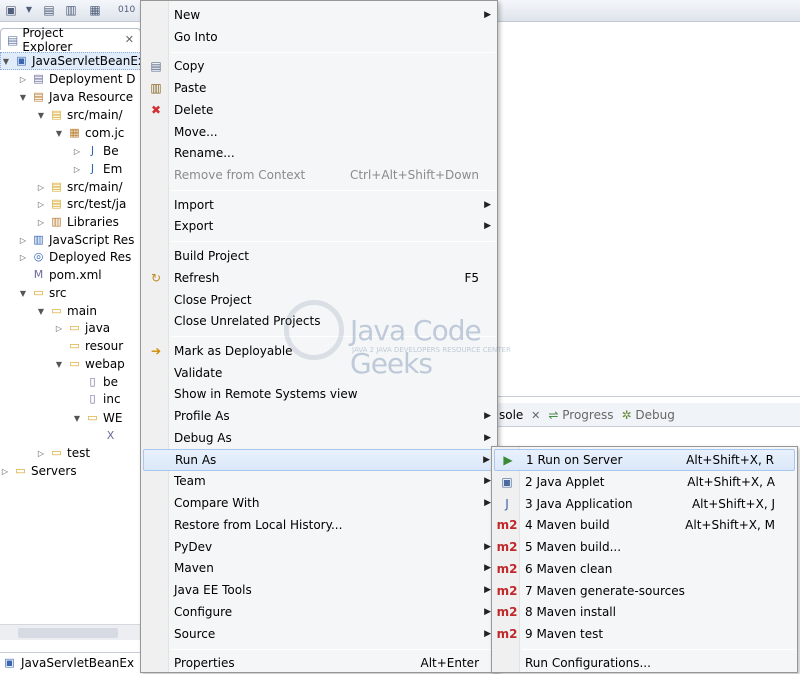  Describe the element at coordinates (319, 394) in the screenshot. I see `menu-item: Show in Remote Systems view` at that location.